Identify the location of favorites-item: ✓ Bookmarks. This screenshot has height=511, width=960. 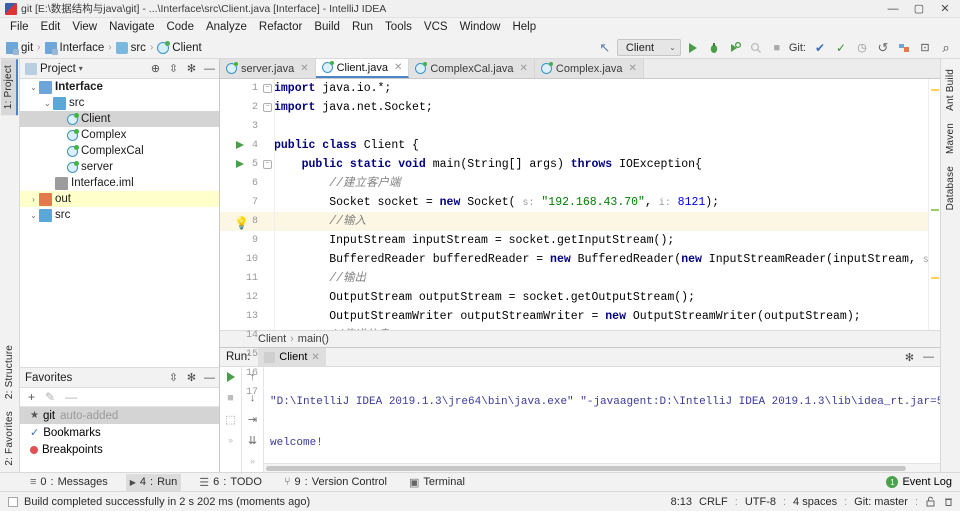
(119, 432).